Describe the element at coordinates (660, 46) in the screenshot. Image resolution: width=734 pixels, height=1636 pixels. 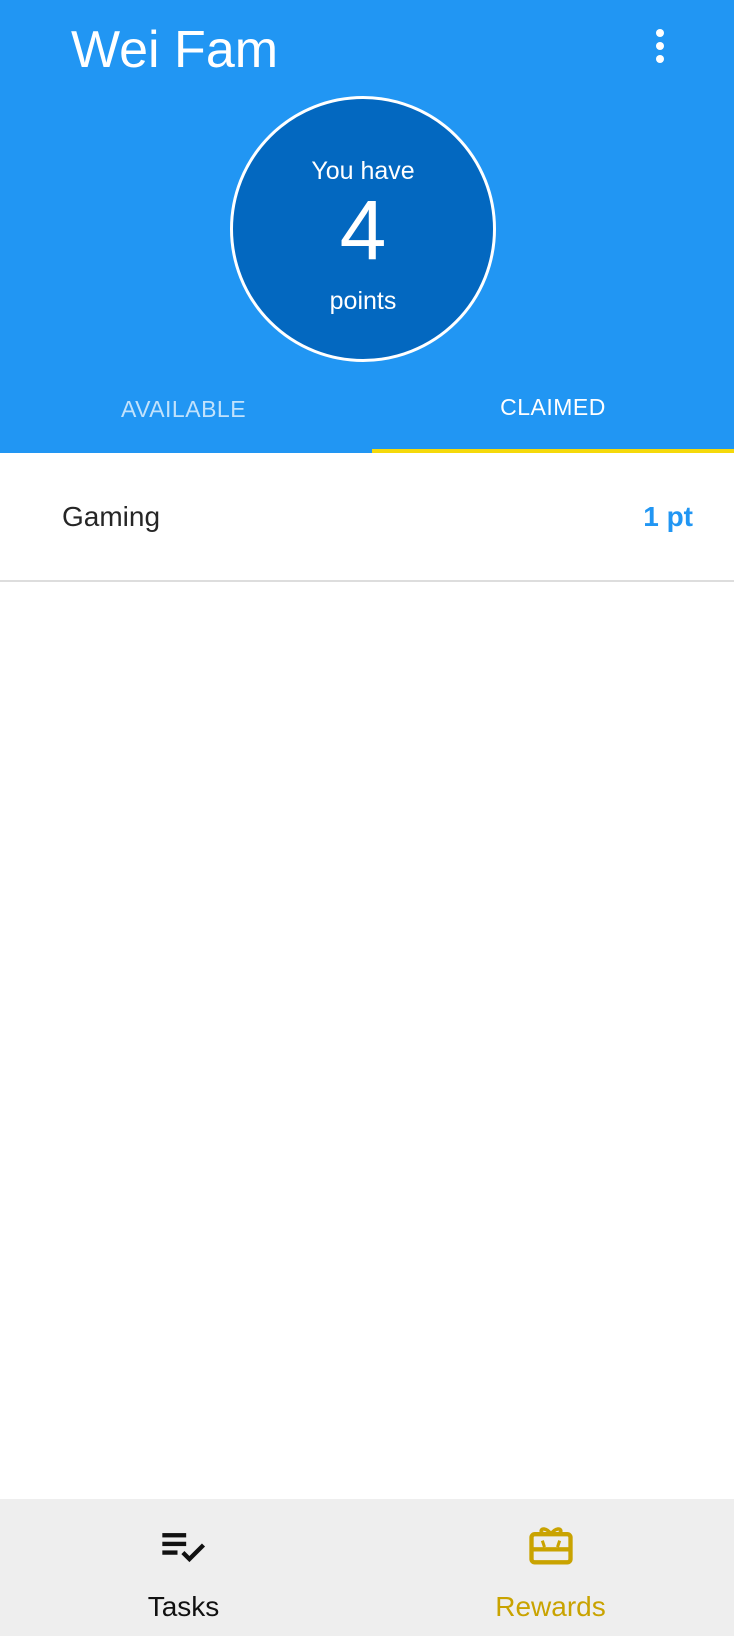
I see `more-options-icon` at that location.